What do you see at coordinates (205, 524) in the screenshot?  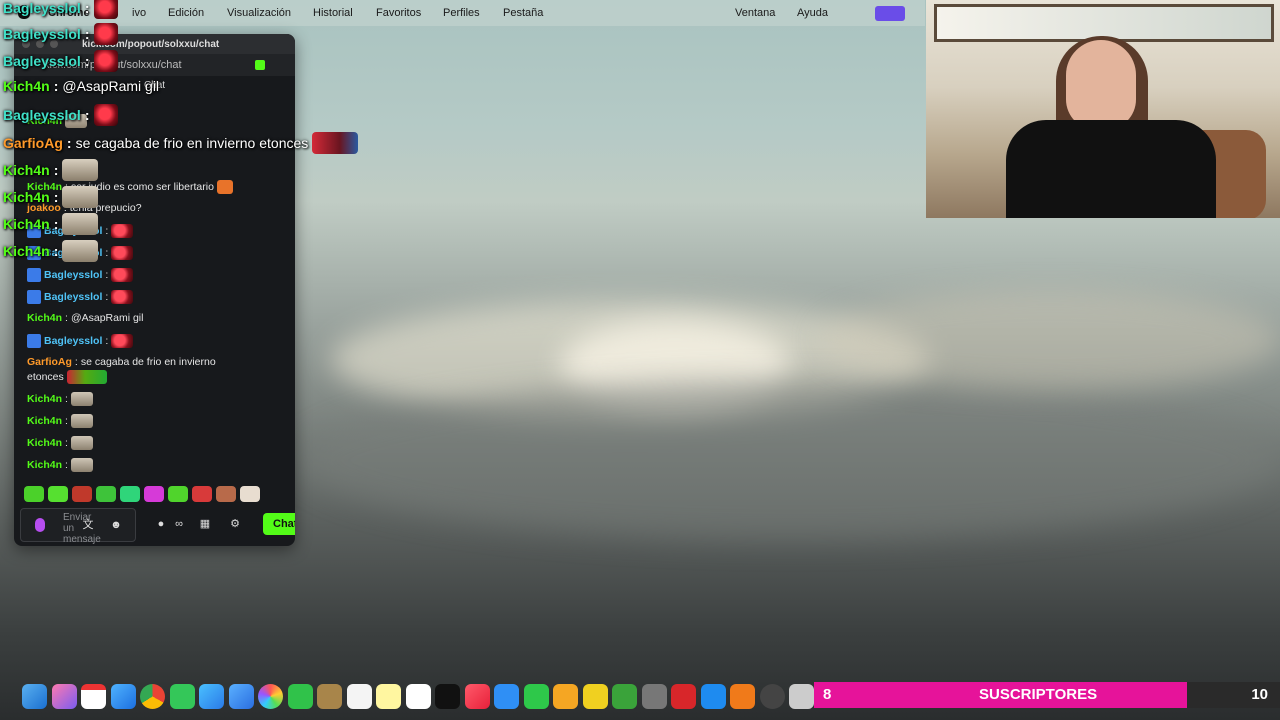 I see `store-icon: ▦` at bounding box center [205, 524].